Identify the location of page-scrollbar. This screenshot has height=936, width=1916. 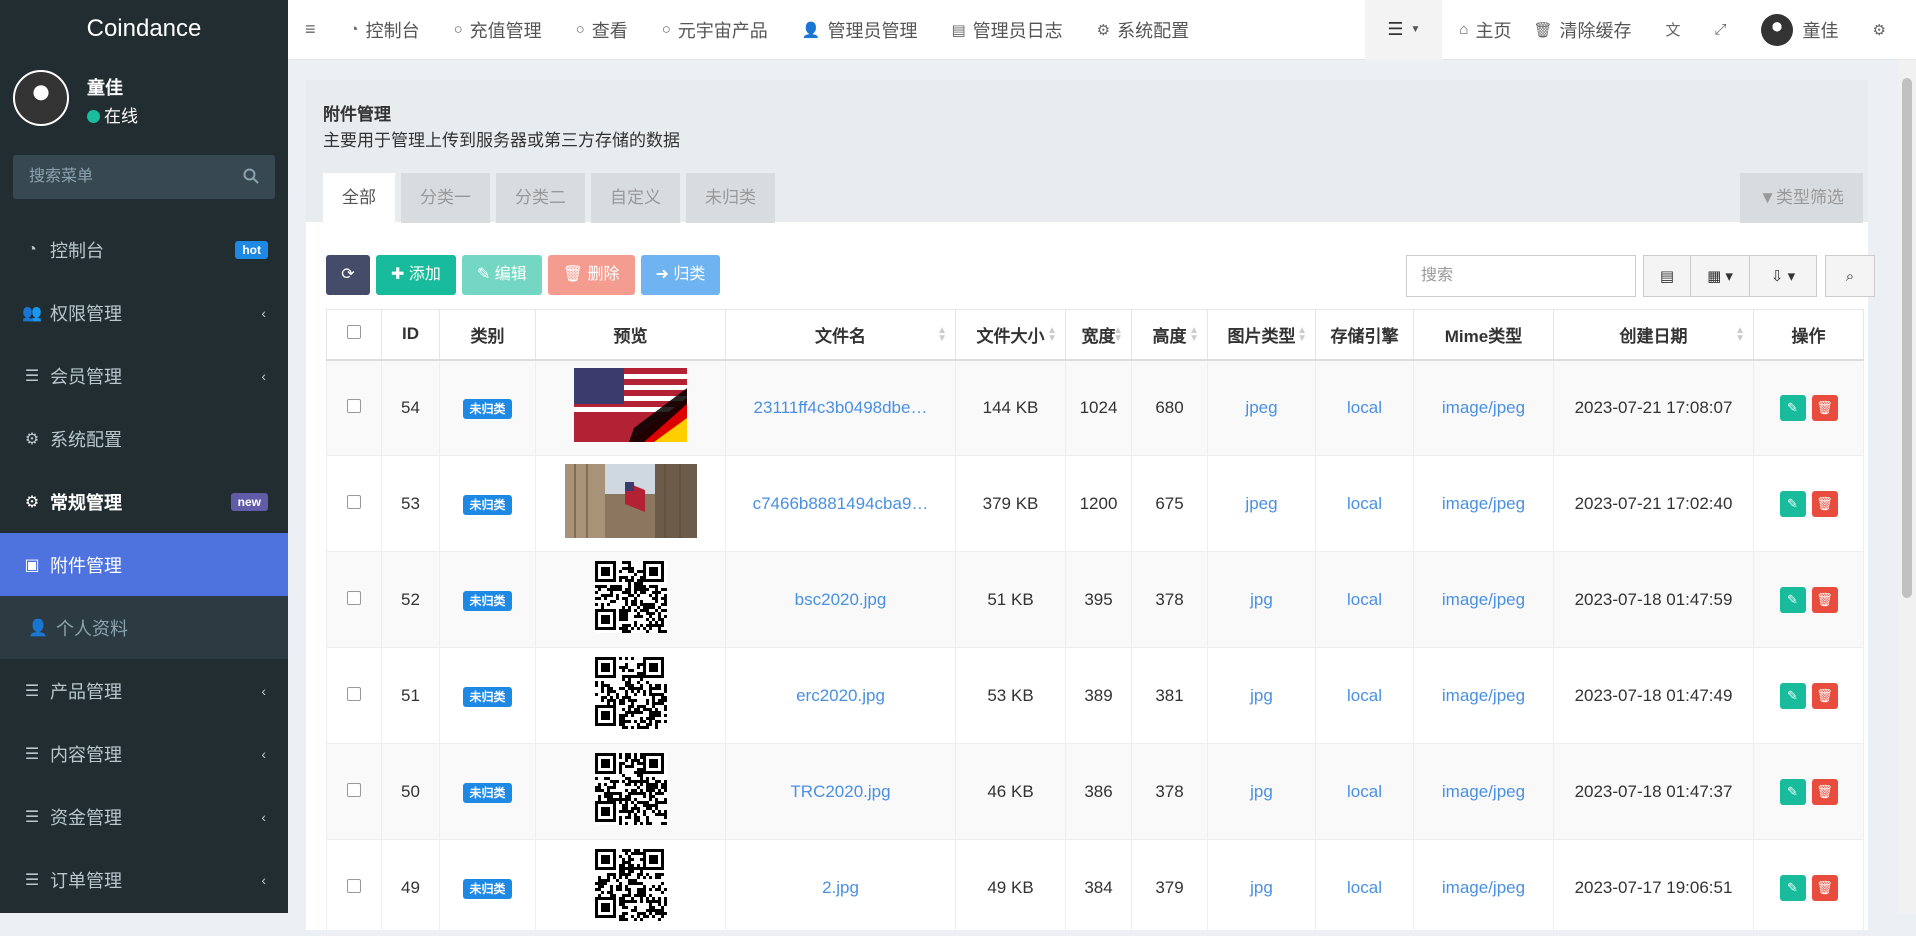
(1907, 486).